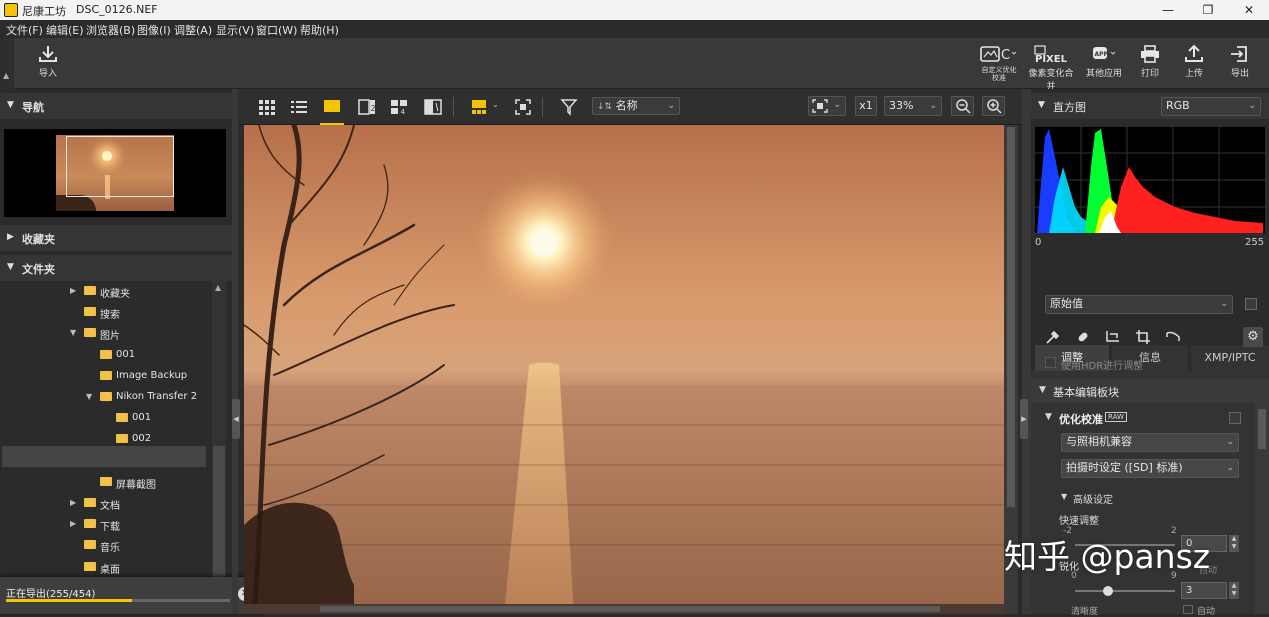  I want to click on tab-xmp-iptc: XMP/IPTC, so click(1230, 358).